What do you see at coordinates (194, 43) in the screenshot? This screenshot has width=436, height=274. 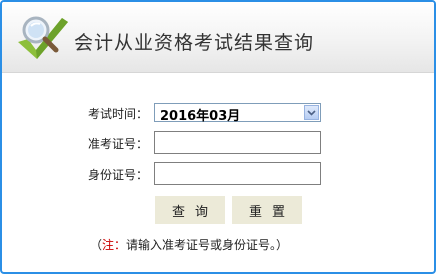 I see `page-title: 会计从业资格考试结果查询` at bounding box center [194, 43].